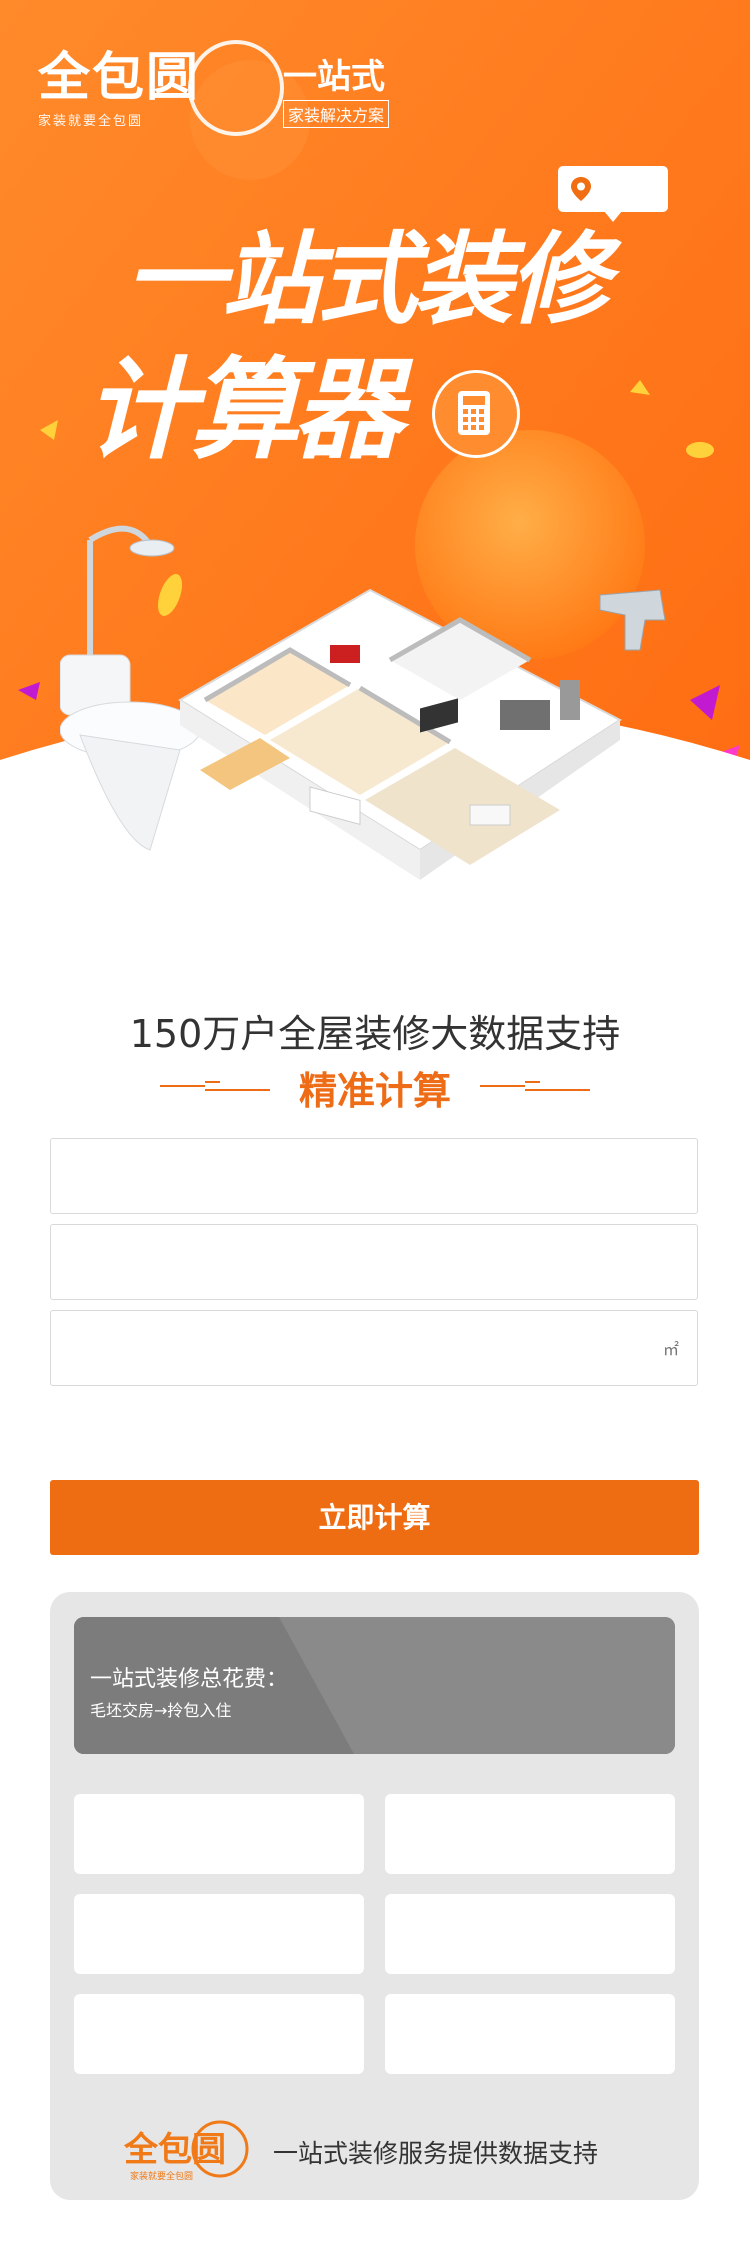  I want to click on logo-text: 全包圆, so click(119, 78).